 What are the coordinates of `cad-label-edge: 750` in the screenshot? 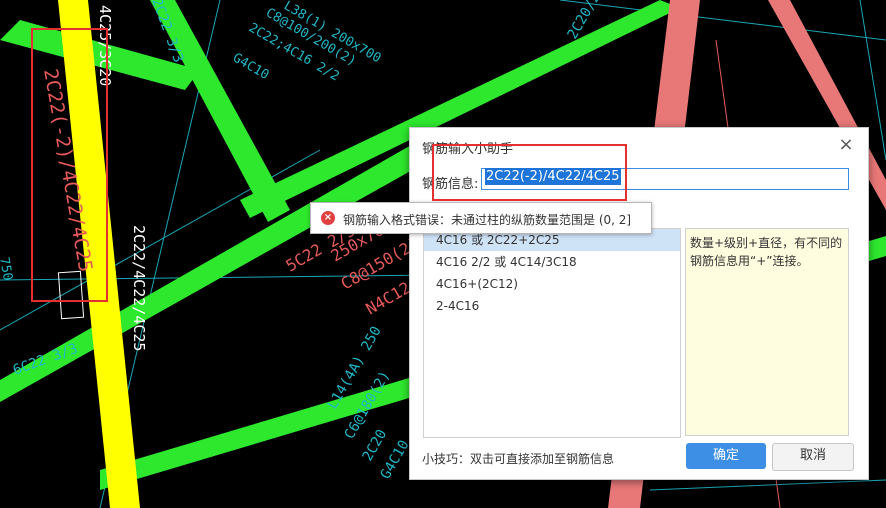 It's located at (7, 269).